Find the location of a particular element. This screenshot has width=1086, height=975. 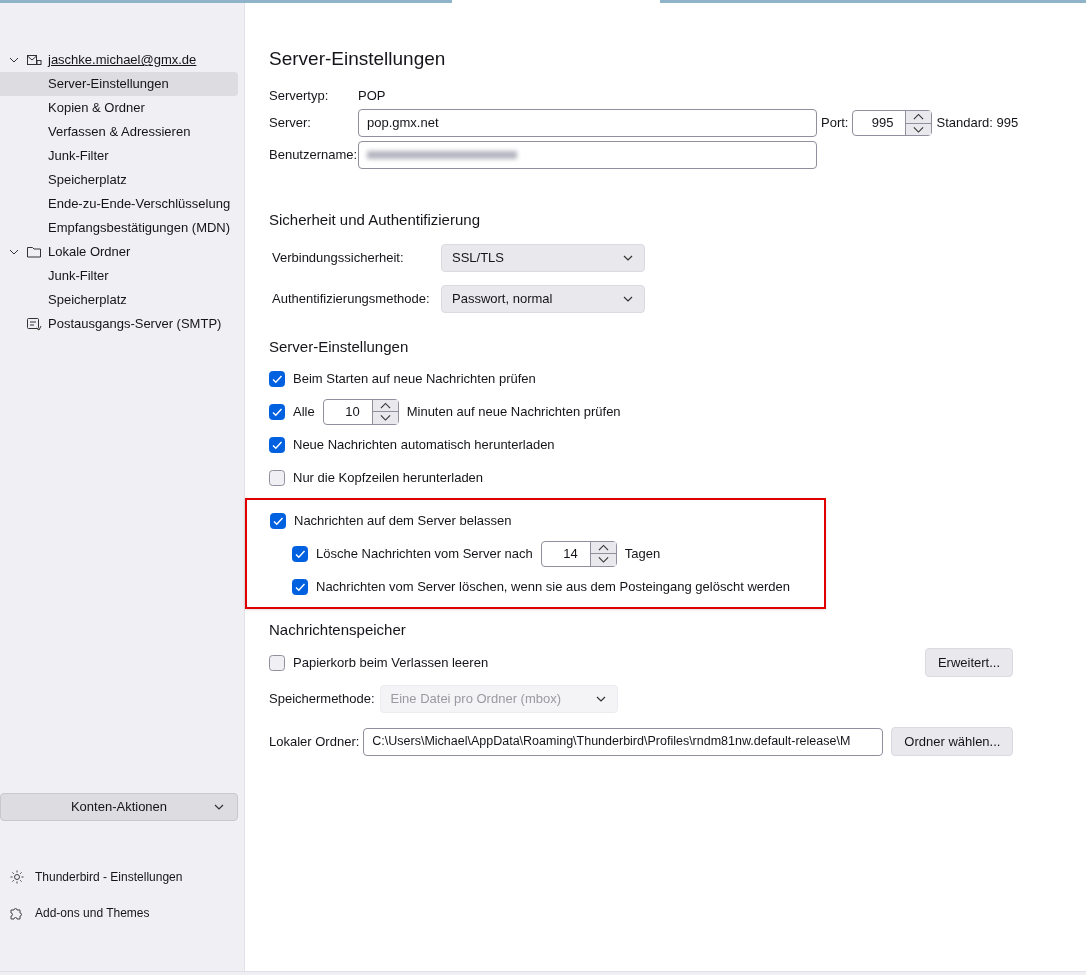

local-folder-field: C:\Users\Michael\AppData\Roaming\Thunderbird\Profiles\rndm81nw.default-release\M is located at coordinates (623, 741).